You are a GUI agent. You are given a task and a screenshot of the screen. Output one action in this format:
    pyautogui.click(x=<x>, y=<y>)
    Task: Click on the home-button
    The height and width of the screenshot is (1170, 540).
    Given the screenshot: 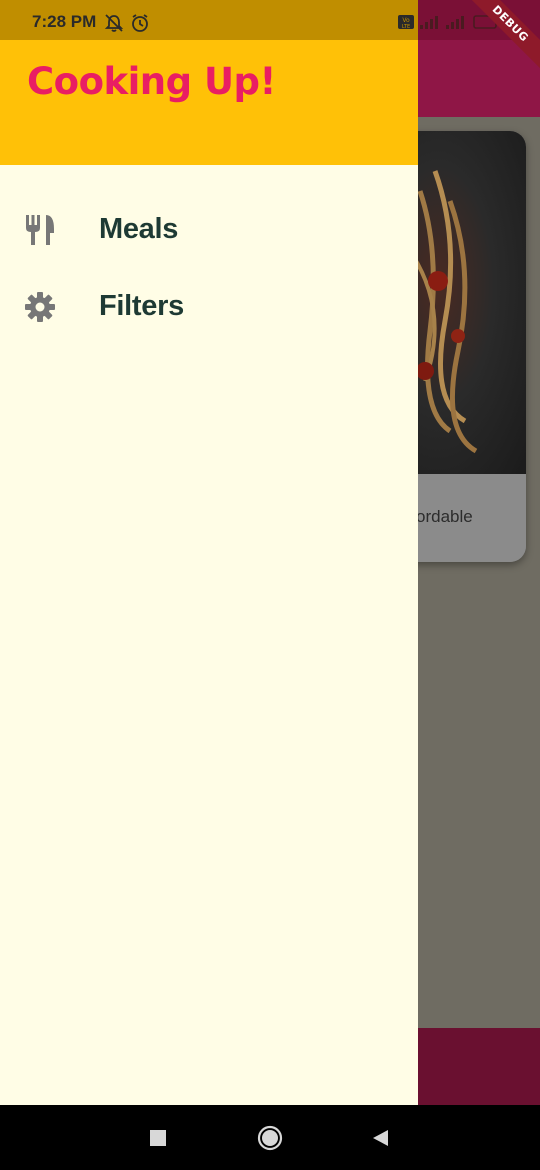 What is the action you would take?
    pyautogui.click(x=270, y=1140)
    